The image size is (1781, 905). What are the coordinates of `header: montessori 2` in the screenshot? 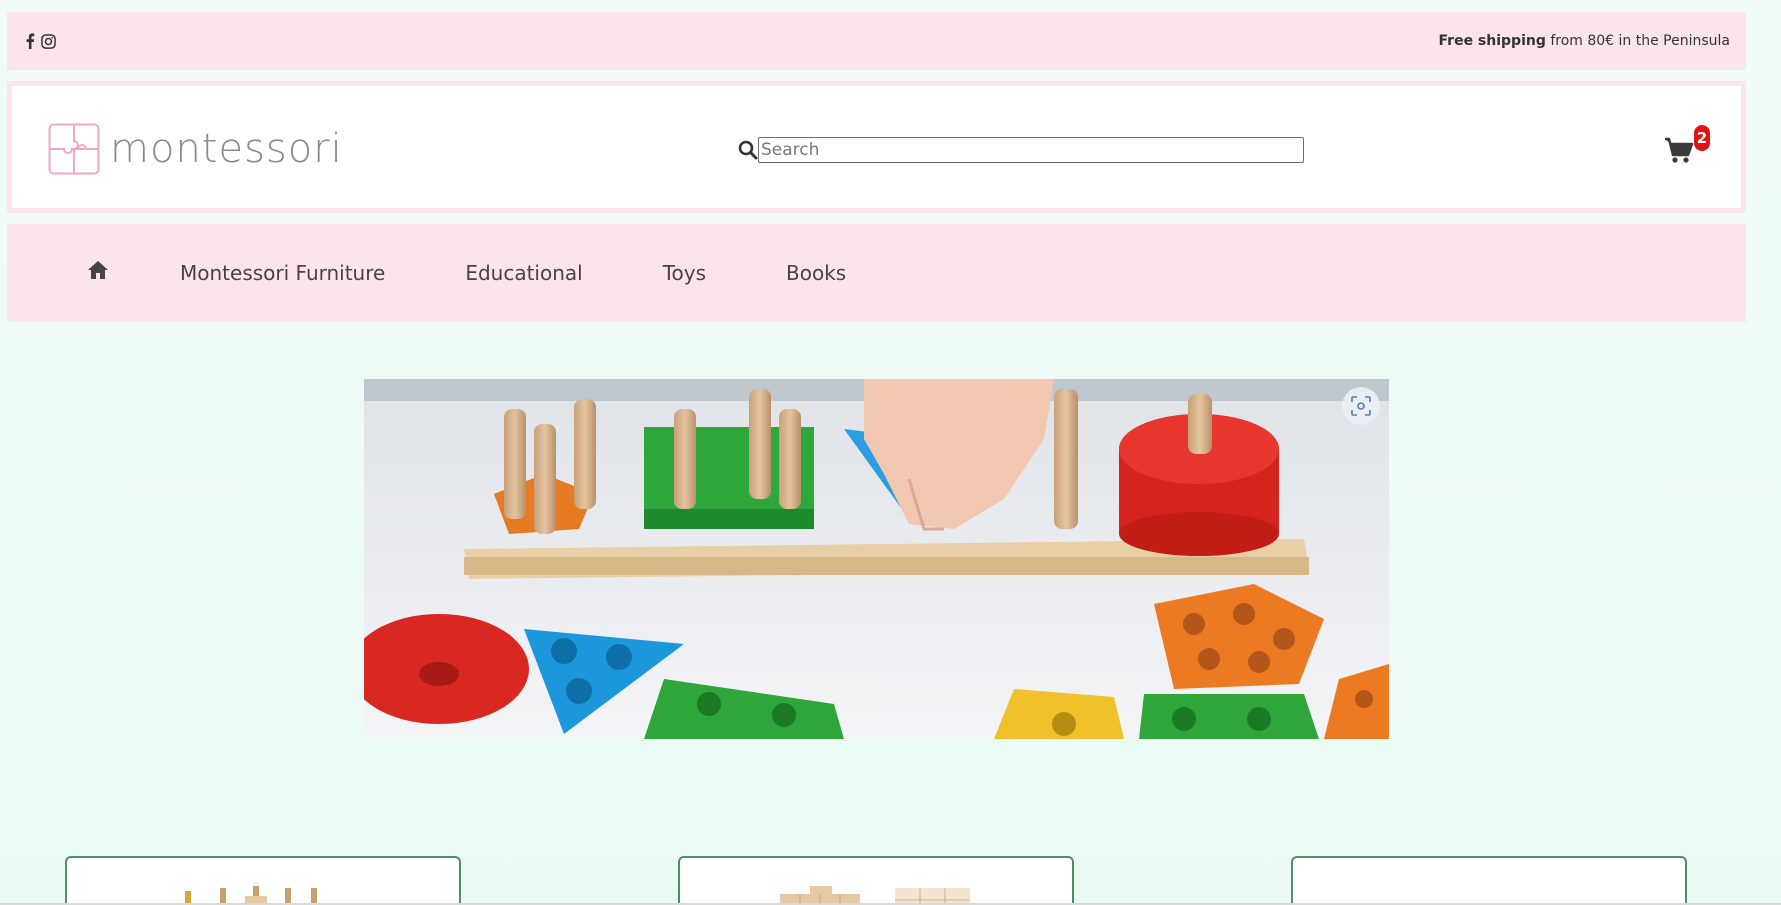 It's located at (876, 147).